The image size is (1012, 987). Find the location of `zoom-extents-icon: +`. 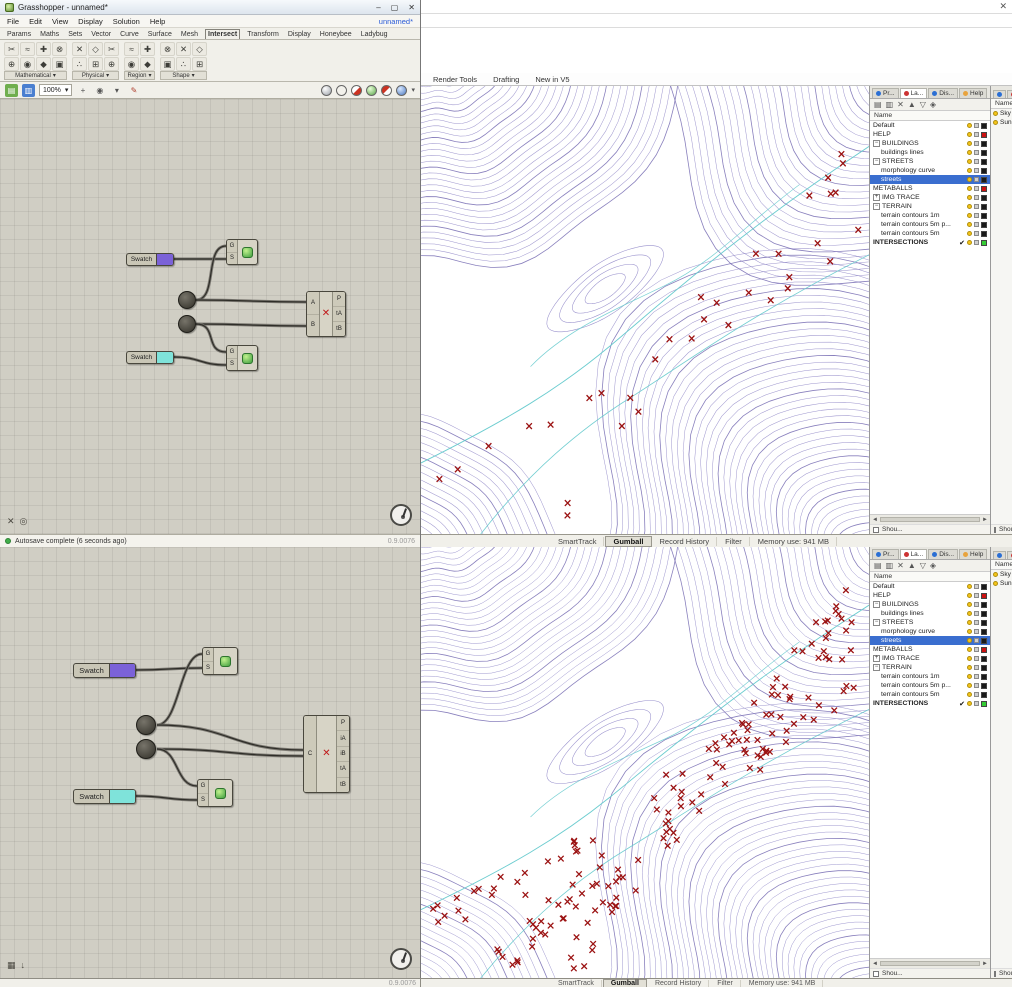

zoom-extents-icon: + is located at coordinates (82, 90).